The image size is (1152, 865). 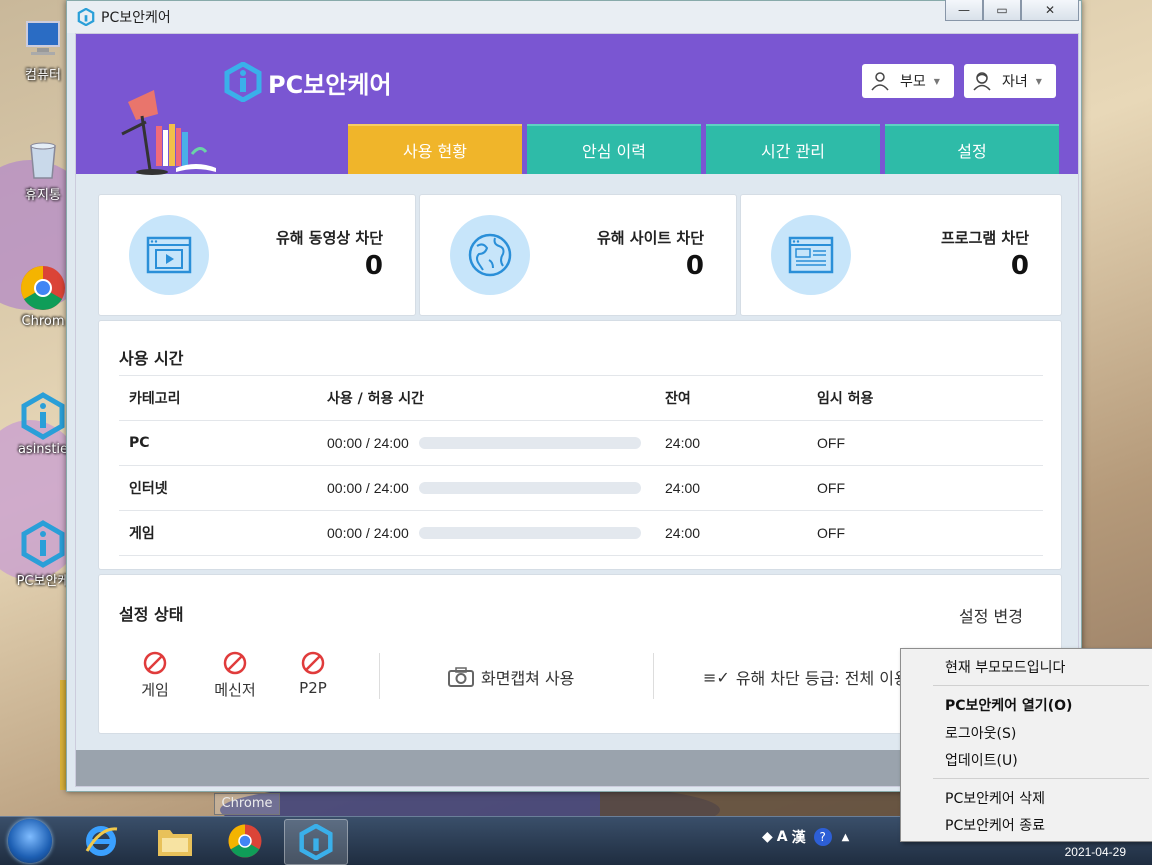 I want to click on minimize-button: —, so click(x=964, y=10).